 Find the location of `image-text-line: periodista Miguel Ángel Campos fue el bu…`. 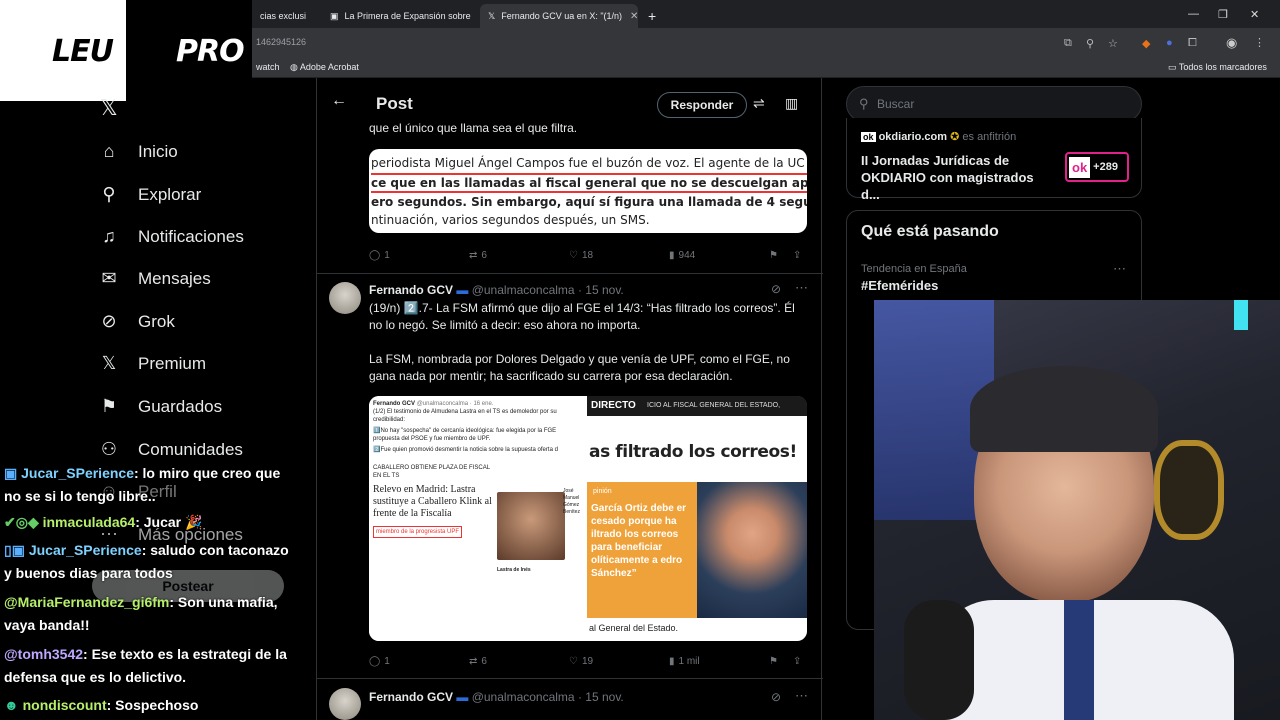

image-text-line: periodista Miguel Ángel Campos fue el bu… is located at coordinates (588, 163).